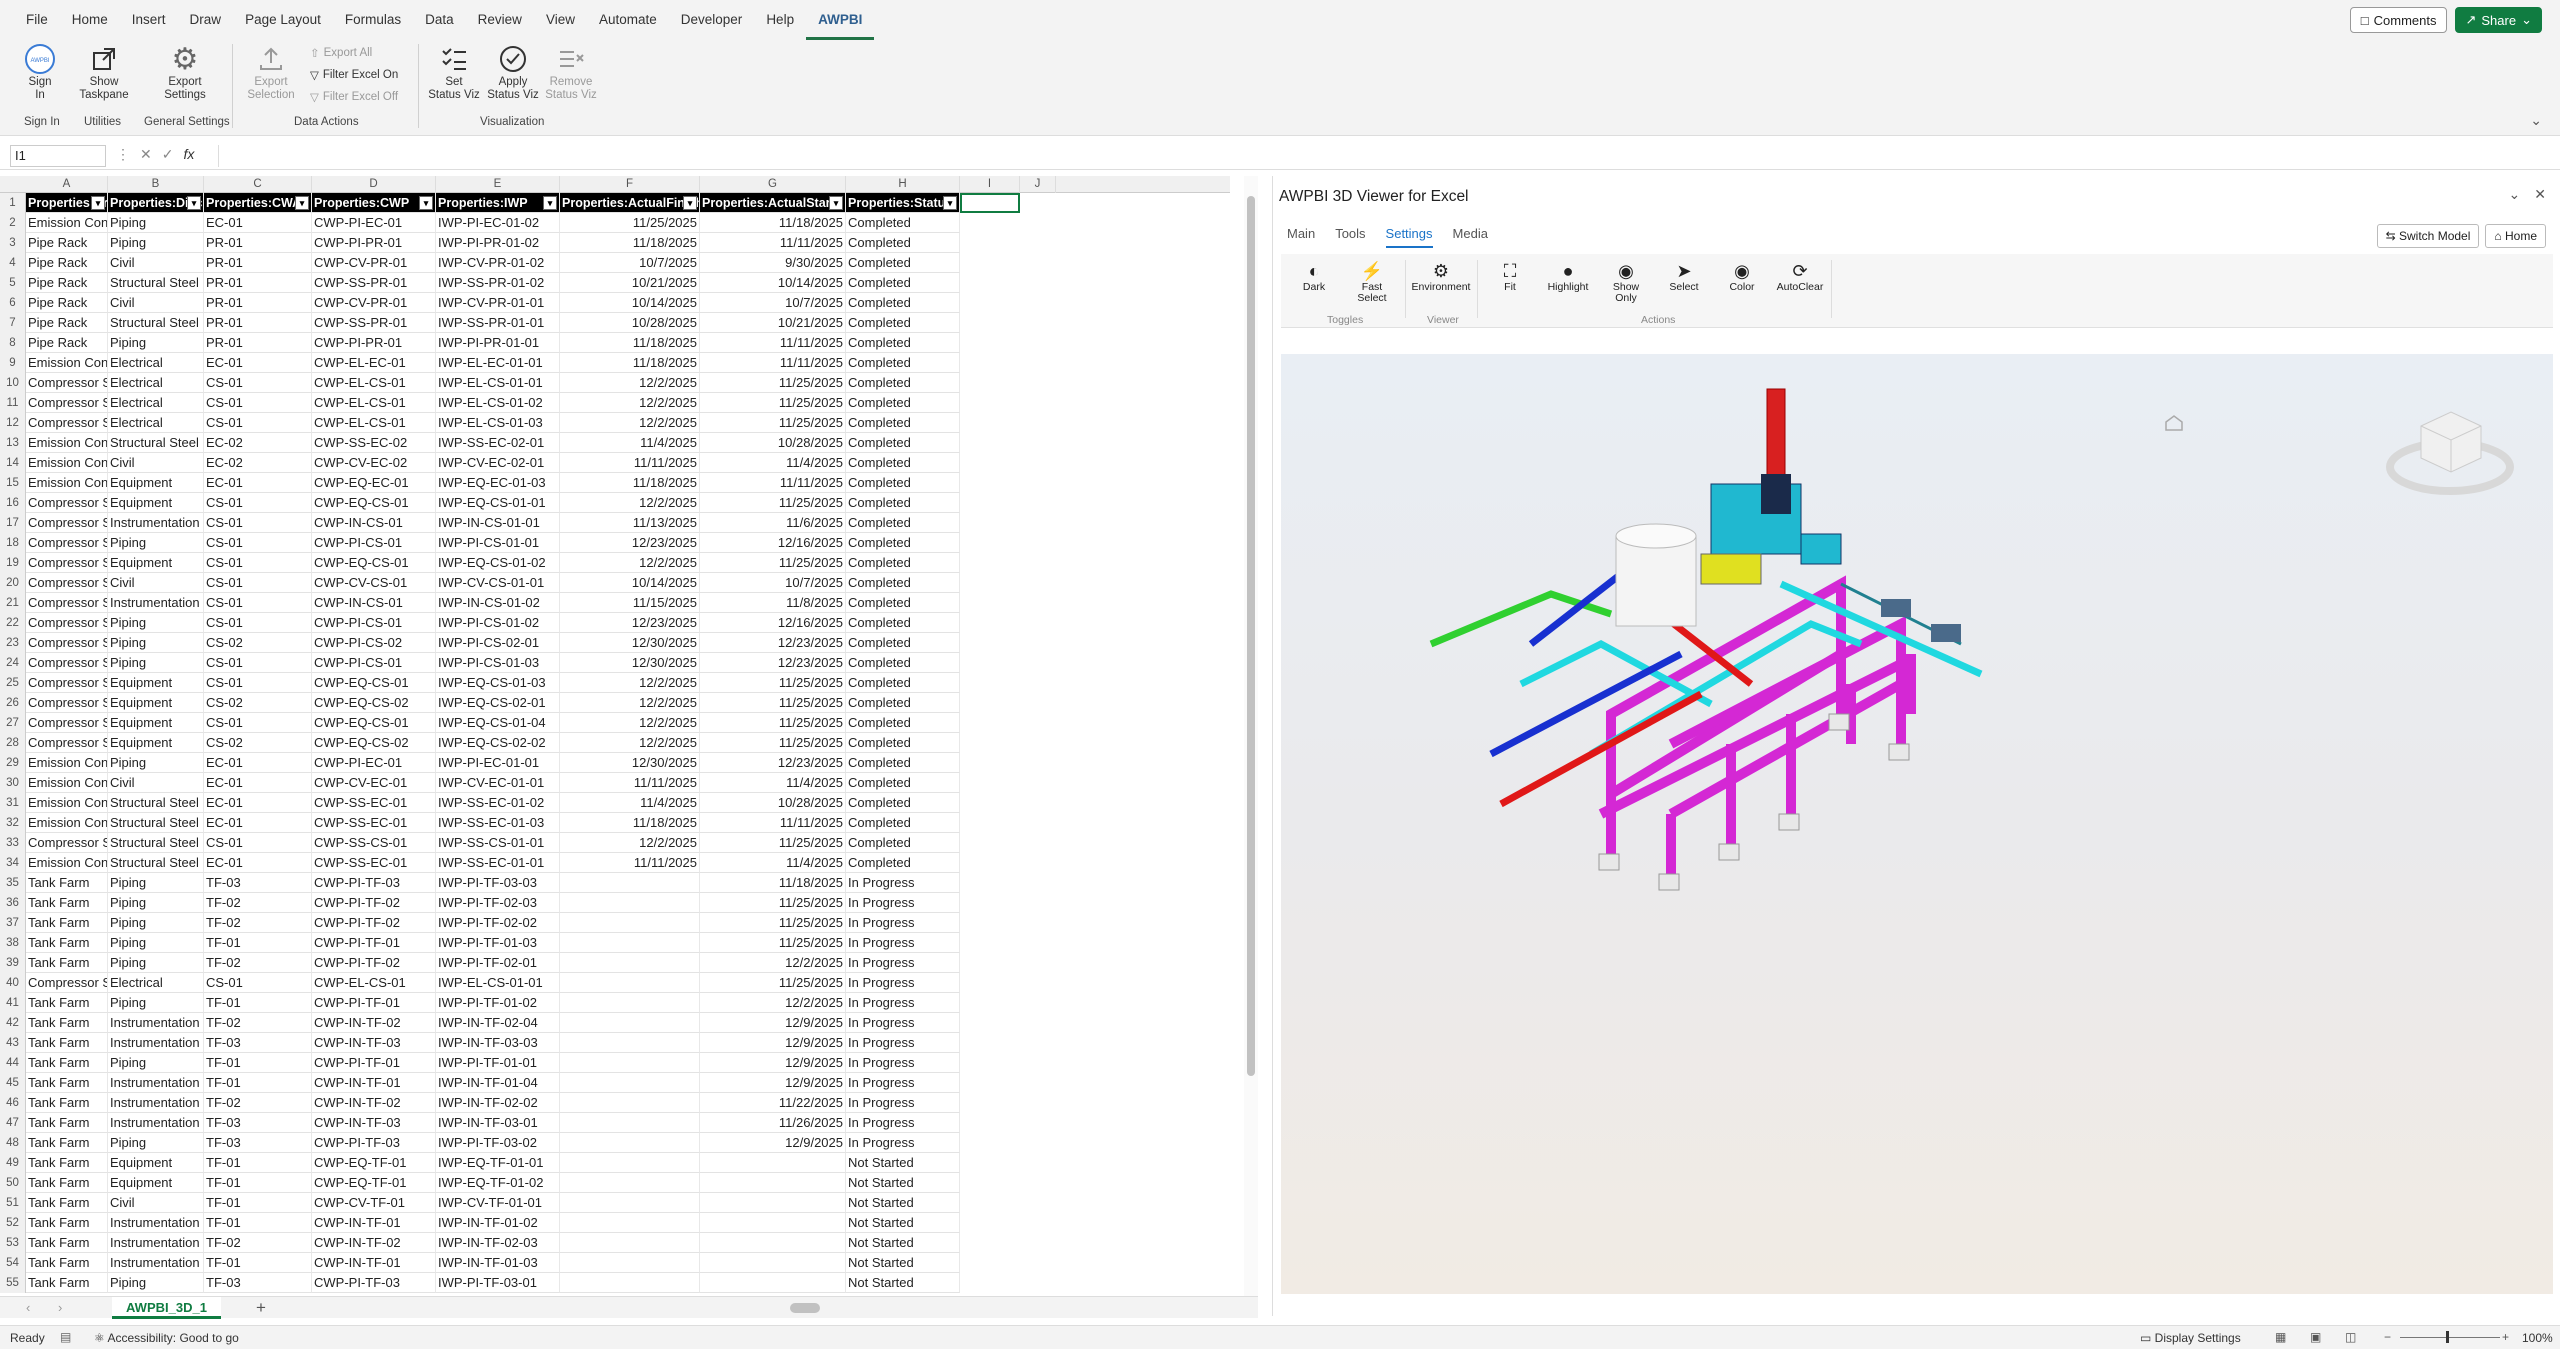 The width and height of the screenshot is (2560, 1349). What do you see at coordinates (374, 683) in the screenshot?
I see `table-cell: CWP-EQ-CS-01` at bounding box center [374, 683].